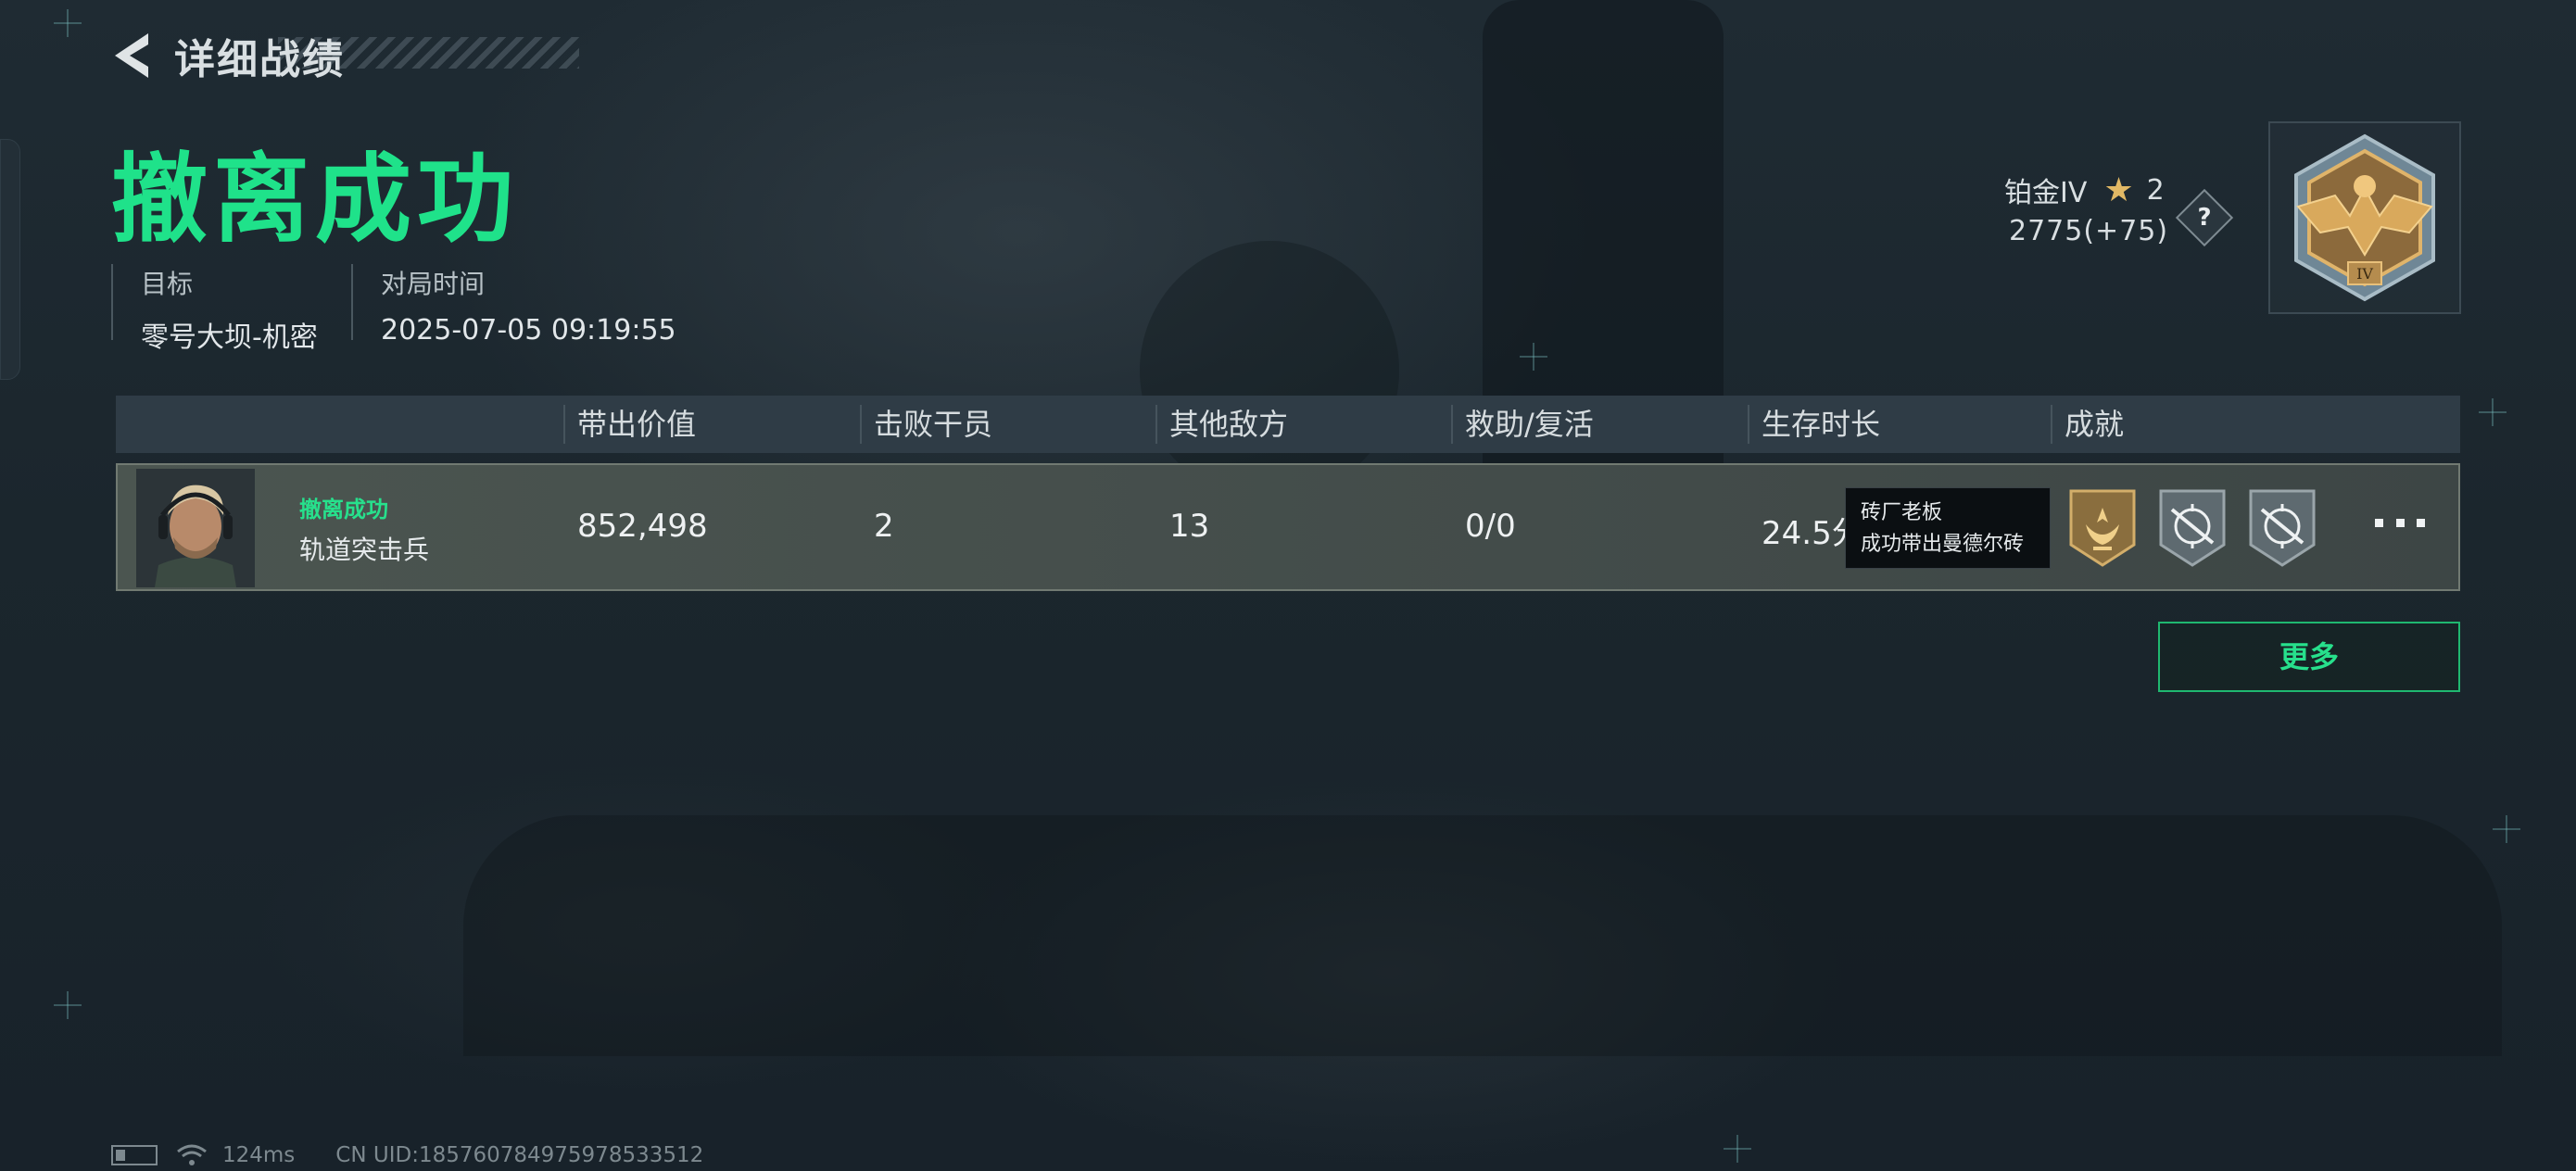 The image size is (2576, 1171). I want to click on rank-tier: 铂金IV ★ 2, so click(2084, 190).